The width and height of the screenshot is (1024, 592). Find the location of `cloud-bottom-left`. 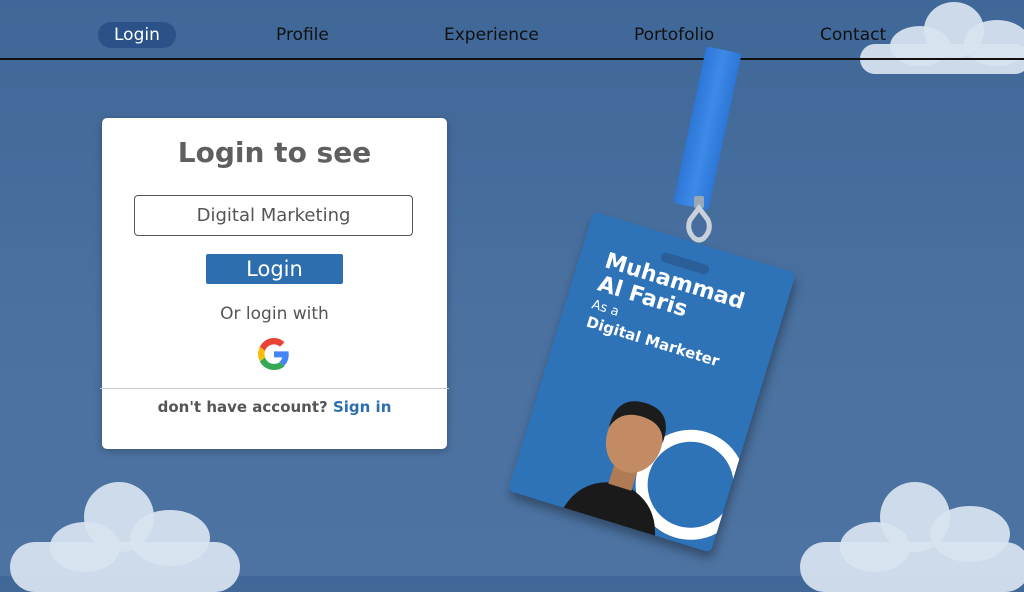

cloud-bottom-left is located at coordinates (120, 537).